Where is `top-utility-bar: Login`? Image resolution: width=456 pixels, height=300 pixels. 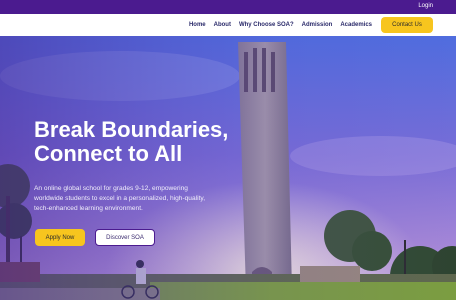
top-utility-bar: Login is located at coordinates (228, 7).